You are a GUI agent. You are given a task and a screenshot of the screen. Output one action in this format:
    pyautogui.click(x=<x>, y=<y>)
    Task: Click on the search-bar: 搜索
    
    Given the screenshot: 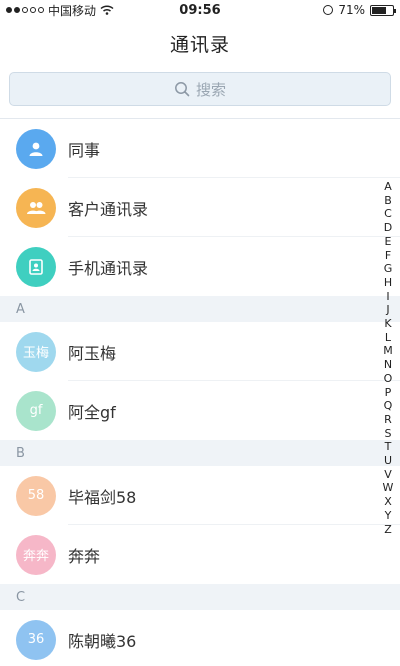 What is the action you would take?
    pyautogui.click(x=200, y=92)
    